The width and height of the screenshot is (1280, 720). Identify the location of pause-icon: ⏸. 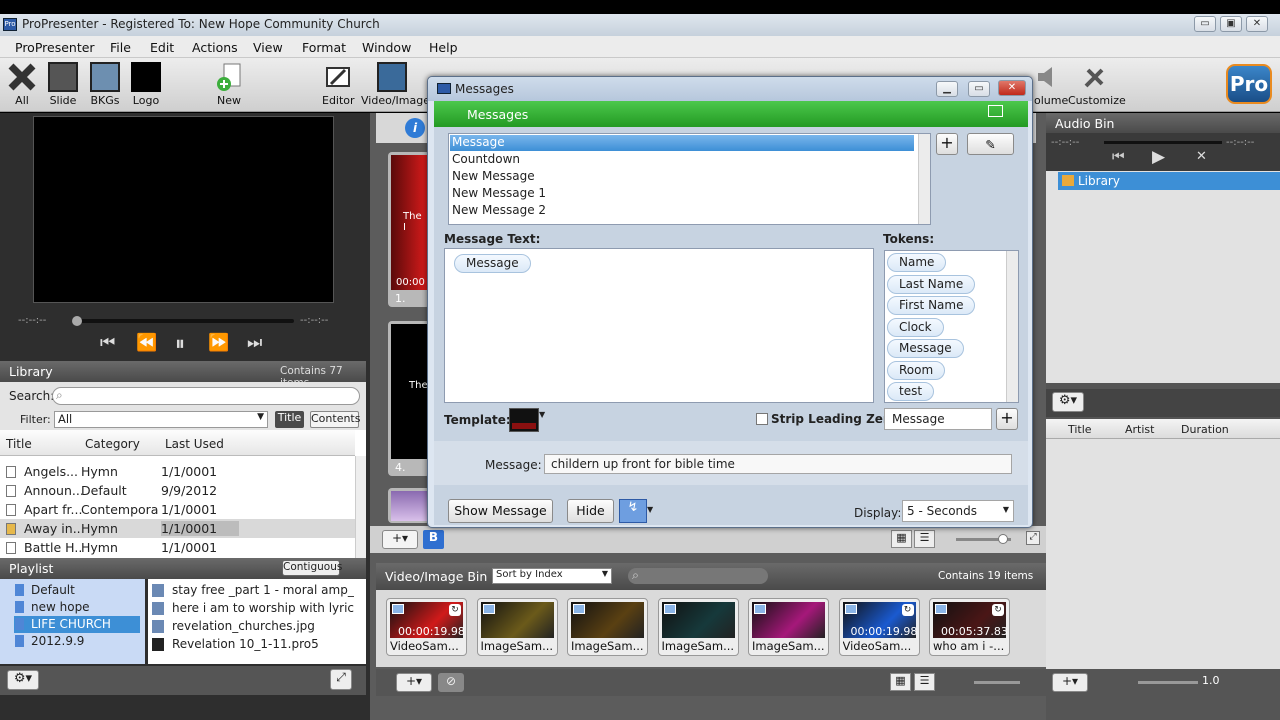
(180, 343).